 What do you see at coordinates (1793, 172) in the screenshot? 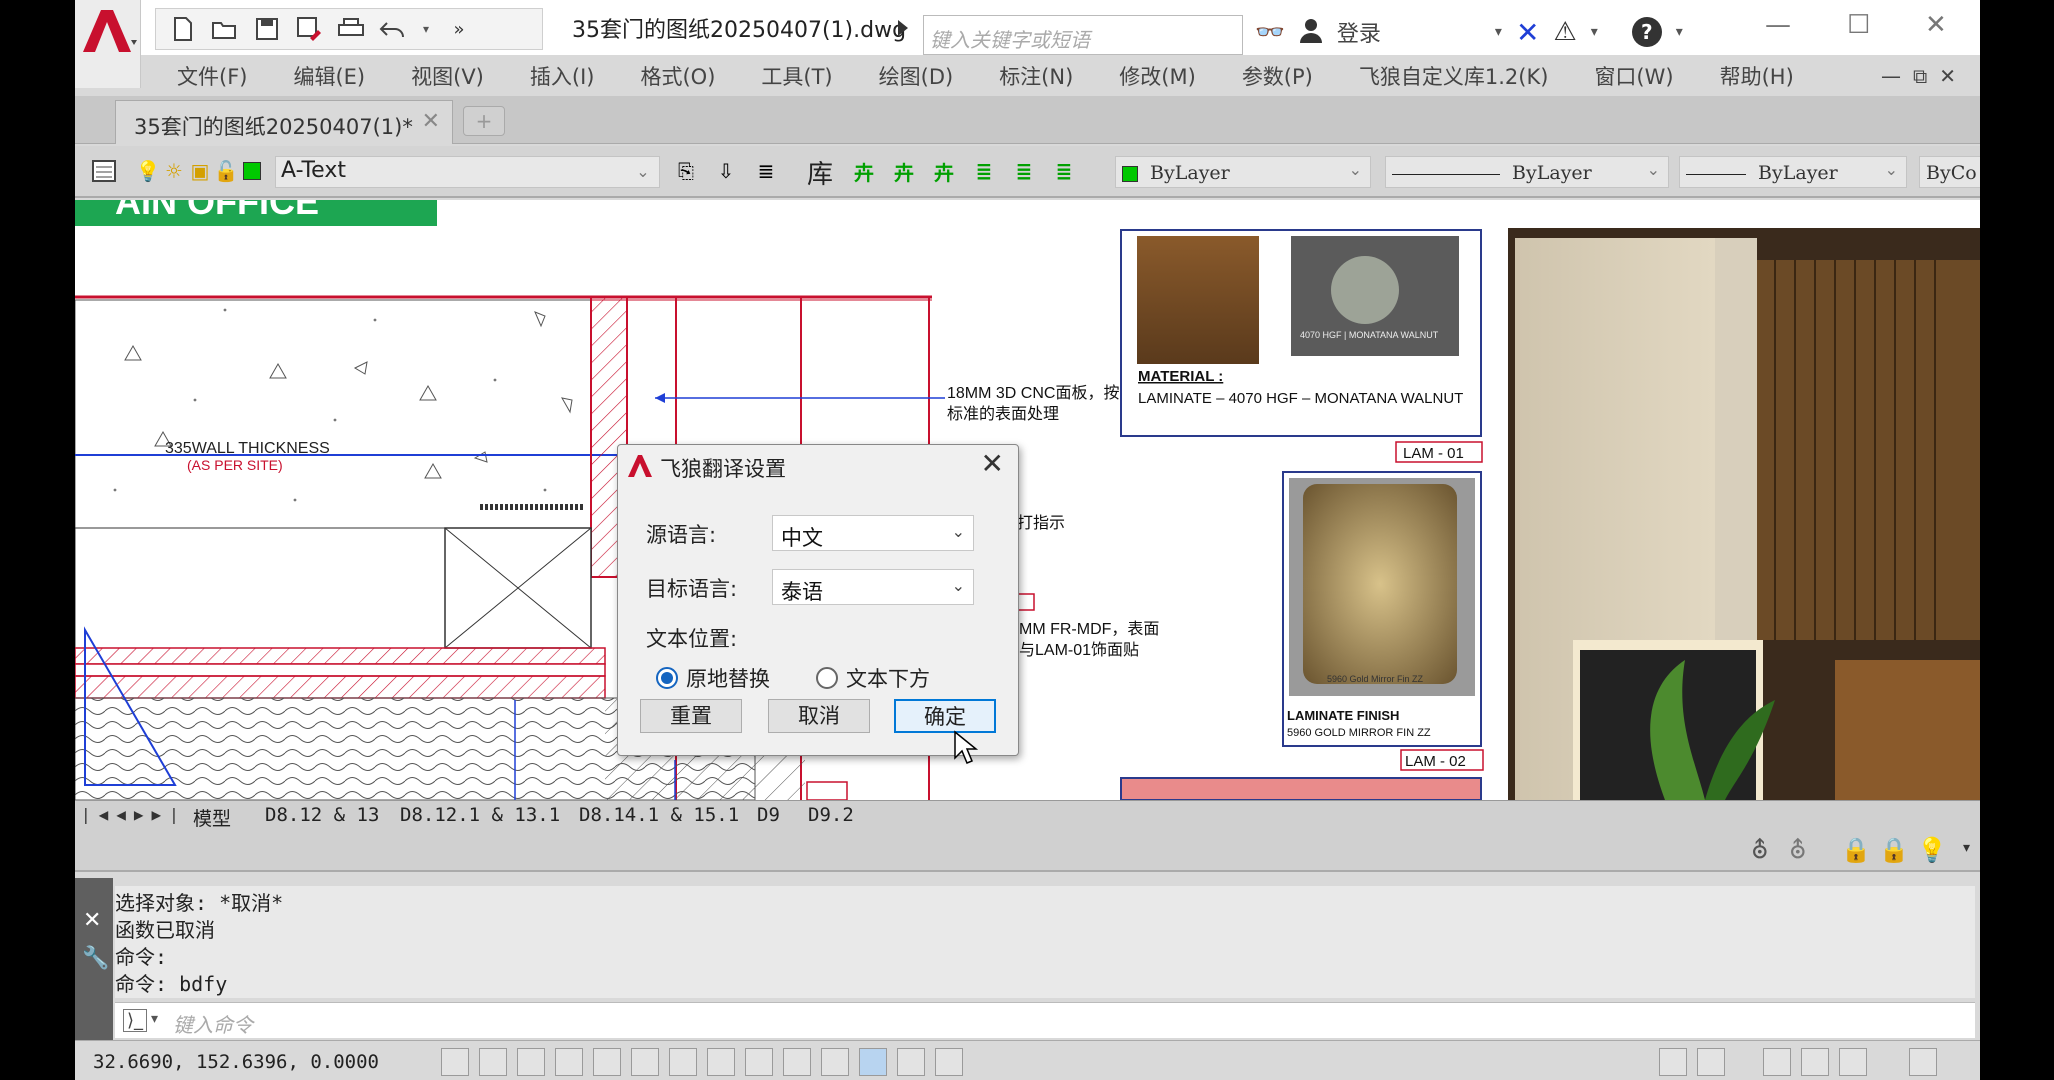
I see `lineweight-dropdown: ByLayer ⌄` at bounding box center [1793, 172].